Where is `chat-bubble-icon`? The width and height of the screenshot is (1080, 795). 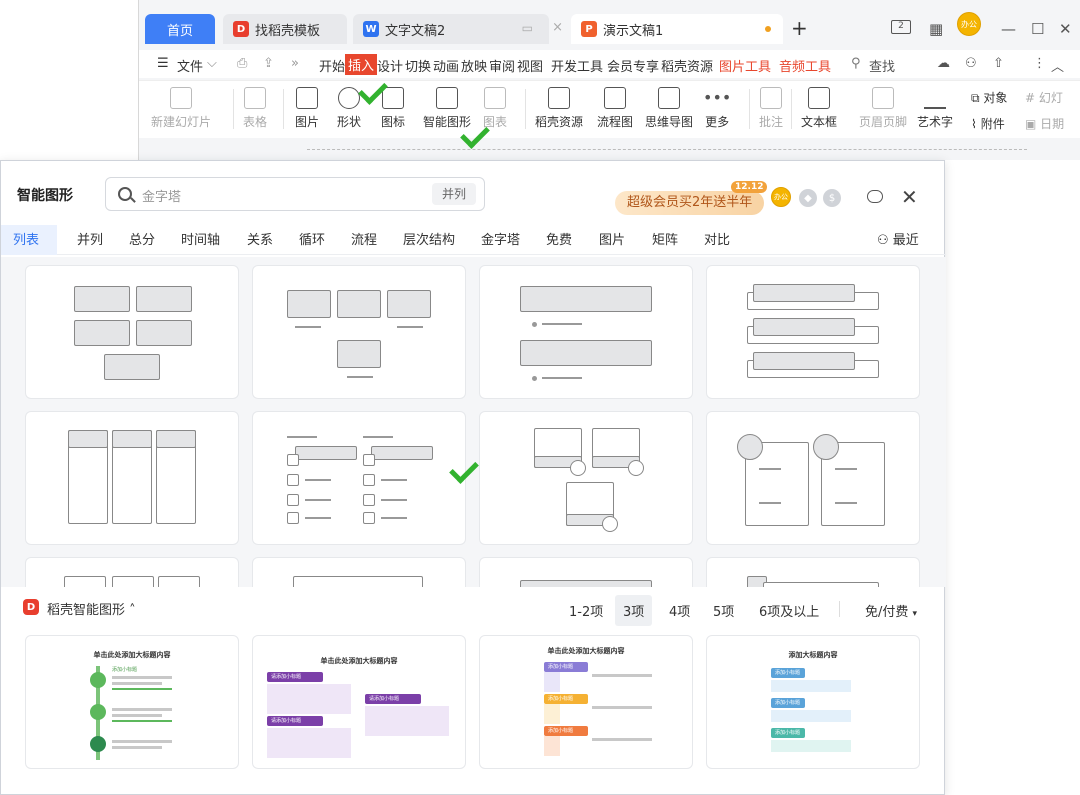 chat-bubble-icon is located at coordinates (875, 196).